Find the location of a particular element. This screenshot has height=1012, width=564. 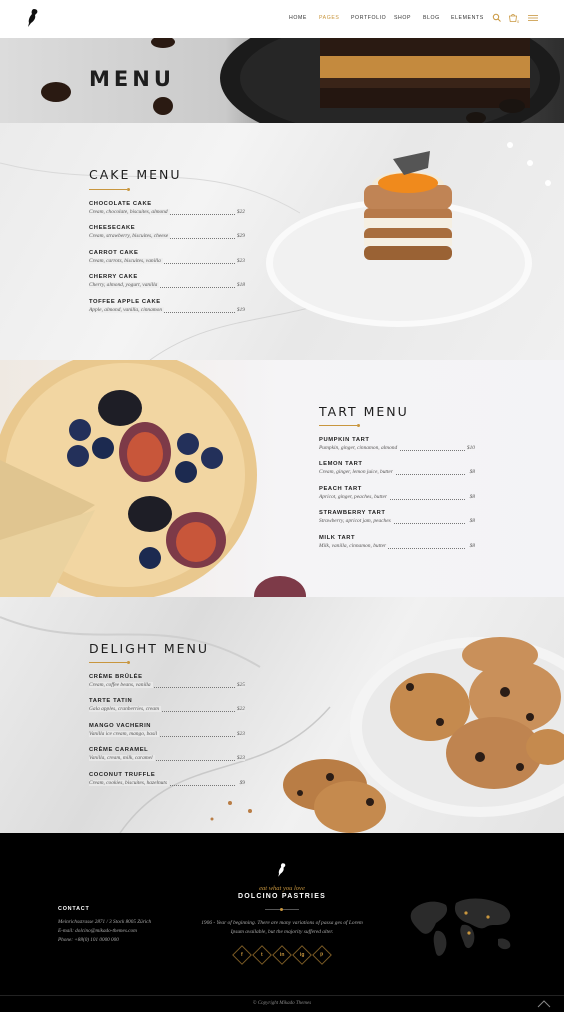

footer-rule is located at coordinates (282, 909).